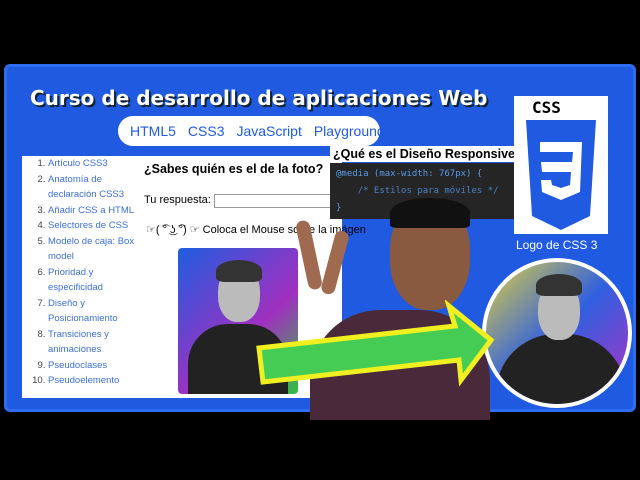 The width and height of the screenshot is (640, 480). I want to click on nav-javascript: JavaScript, so click(268, 131).